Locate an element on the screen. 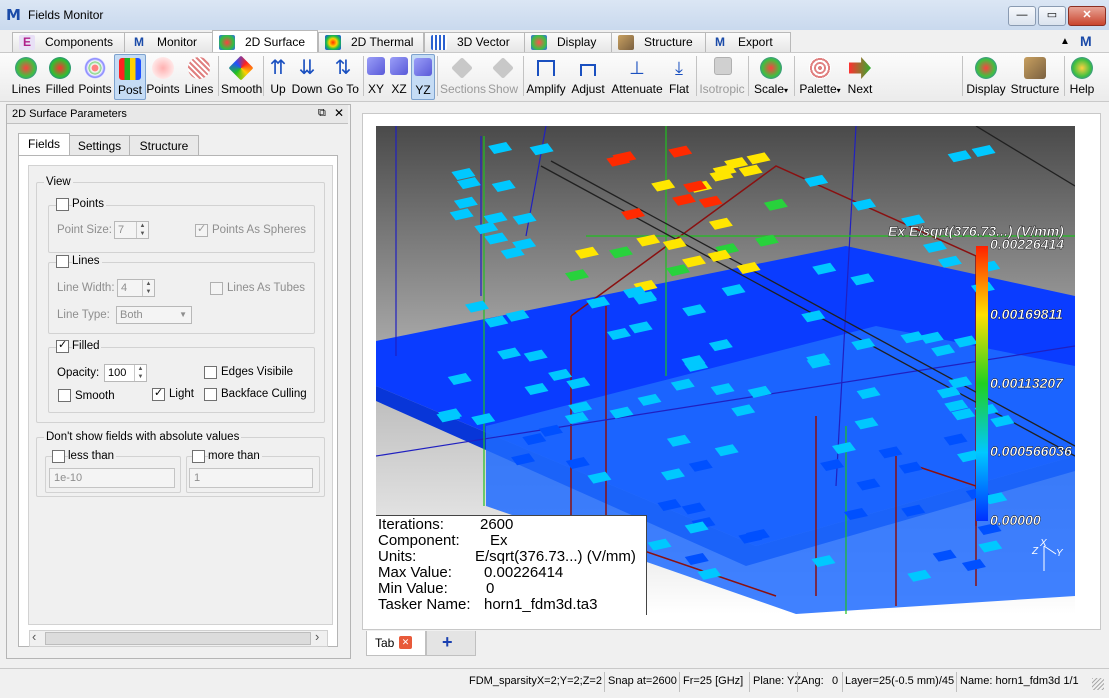  tab-monitor: M Monitor is located at coordinates (169, 42).